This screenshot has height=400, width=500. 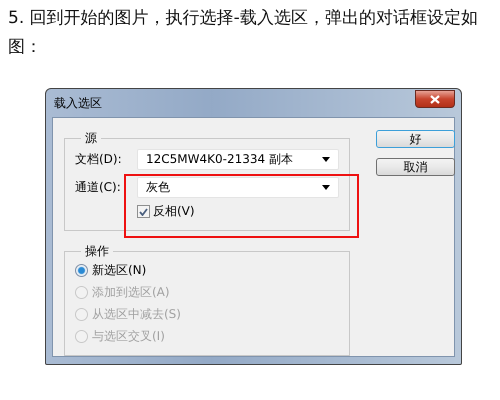 What do you see at coordinates (98, 187) in the screenshot?
I see `field-label: 通道(C):` at bounding box center [98, 187].